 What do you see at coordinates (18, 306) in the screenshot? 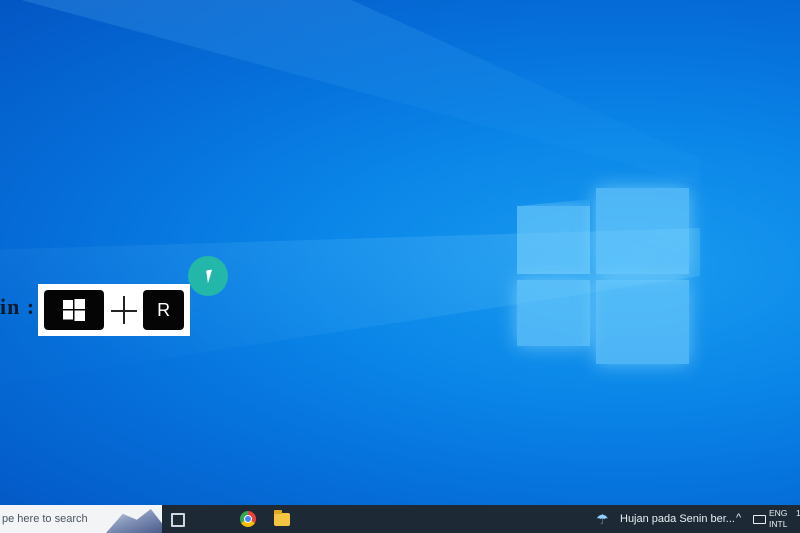
I see `caption-text: in :` at bounding box center [18, 306].